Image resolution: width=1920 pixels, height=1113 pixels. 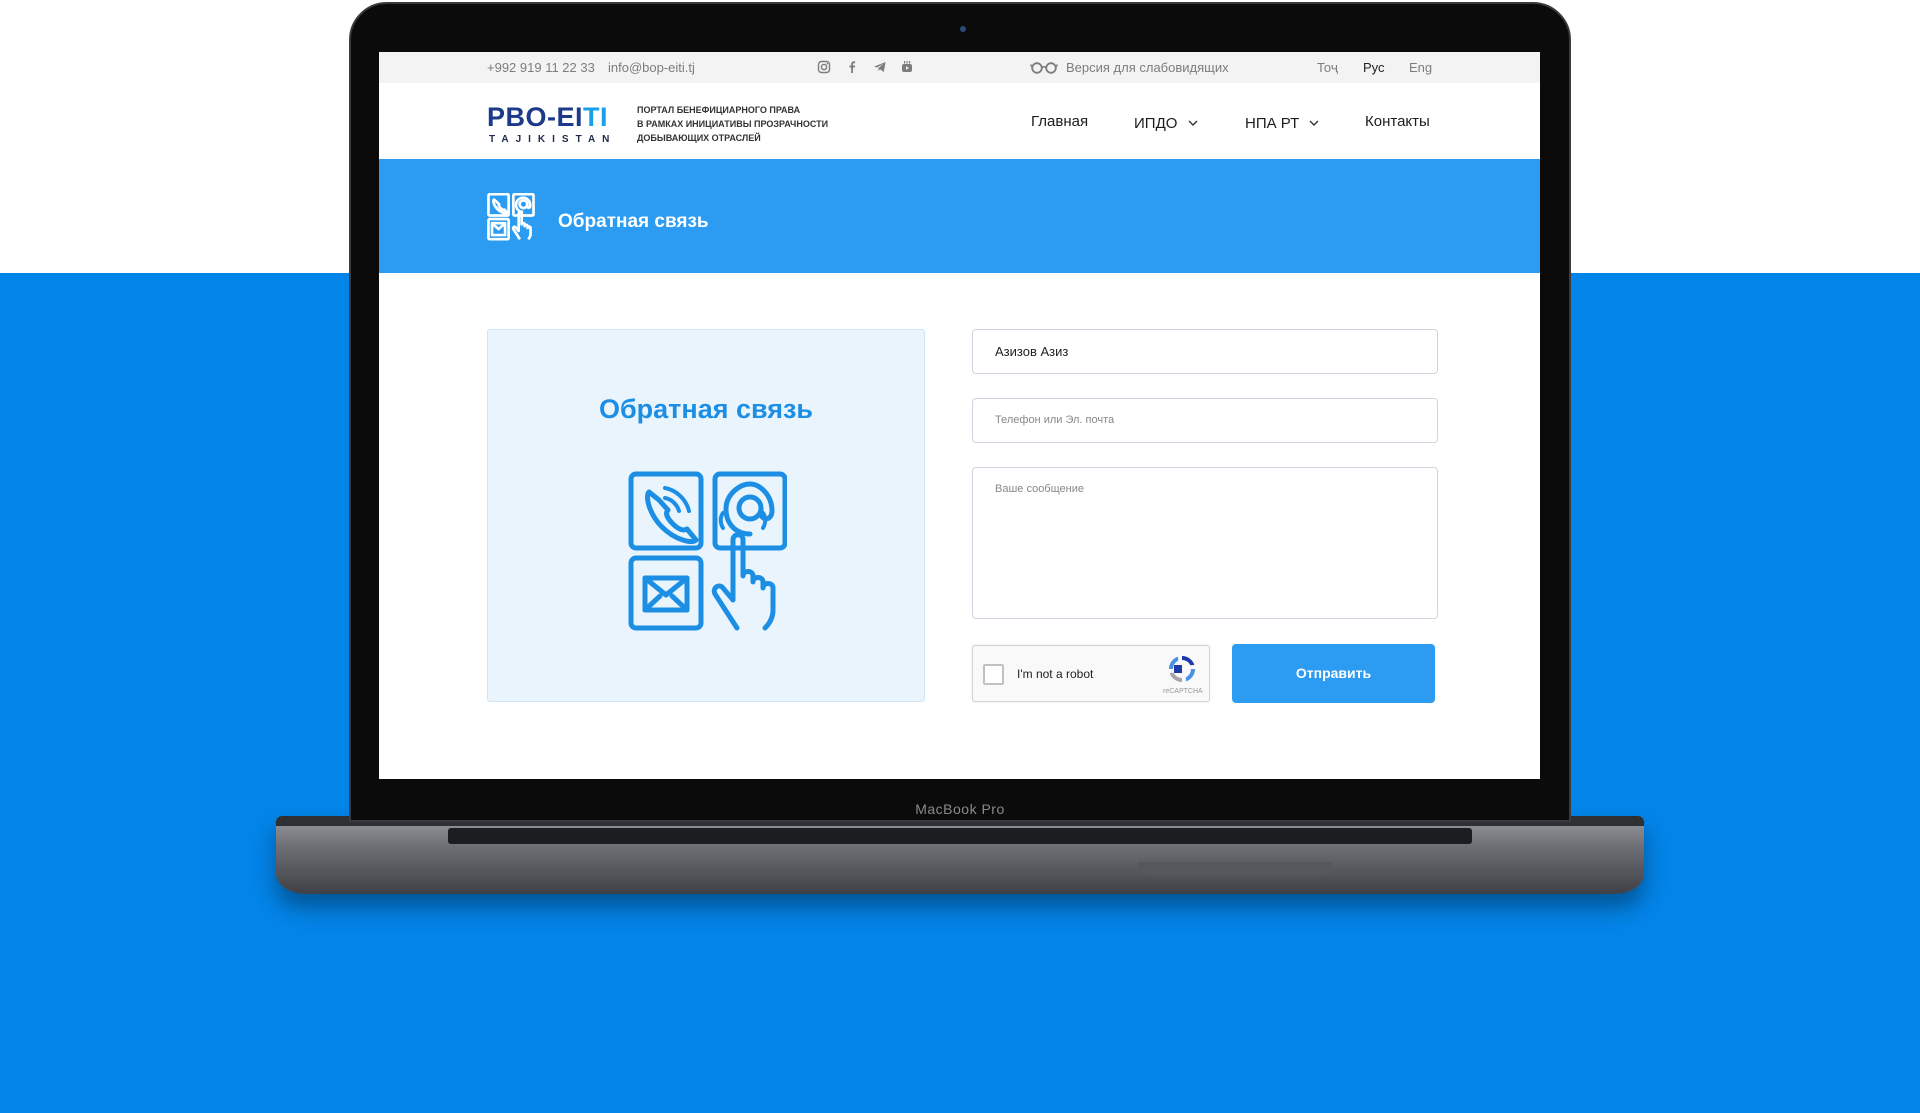 I want to click on lang-ru: Рус, so click(x=1374, y=67).